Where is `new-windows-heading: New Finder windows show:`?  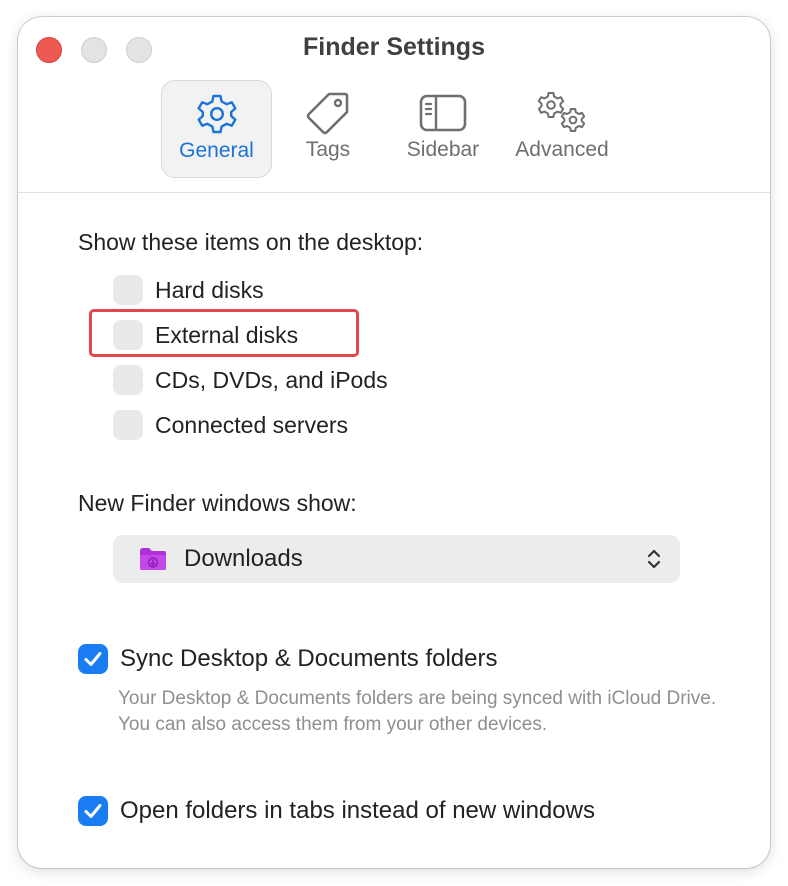
new-windows-heading: New Finder windows show: is located at coordinates (217, 503).